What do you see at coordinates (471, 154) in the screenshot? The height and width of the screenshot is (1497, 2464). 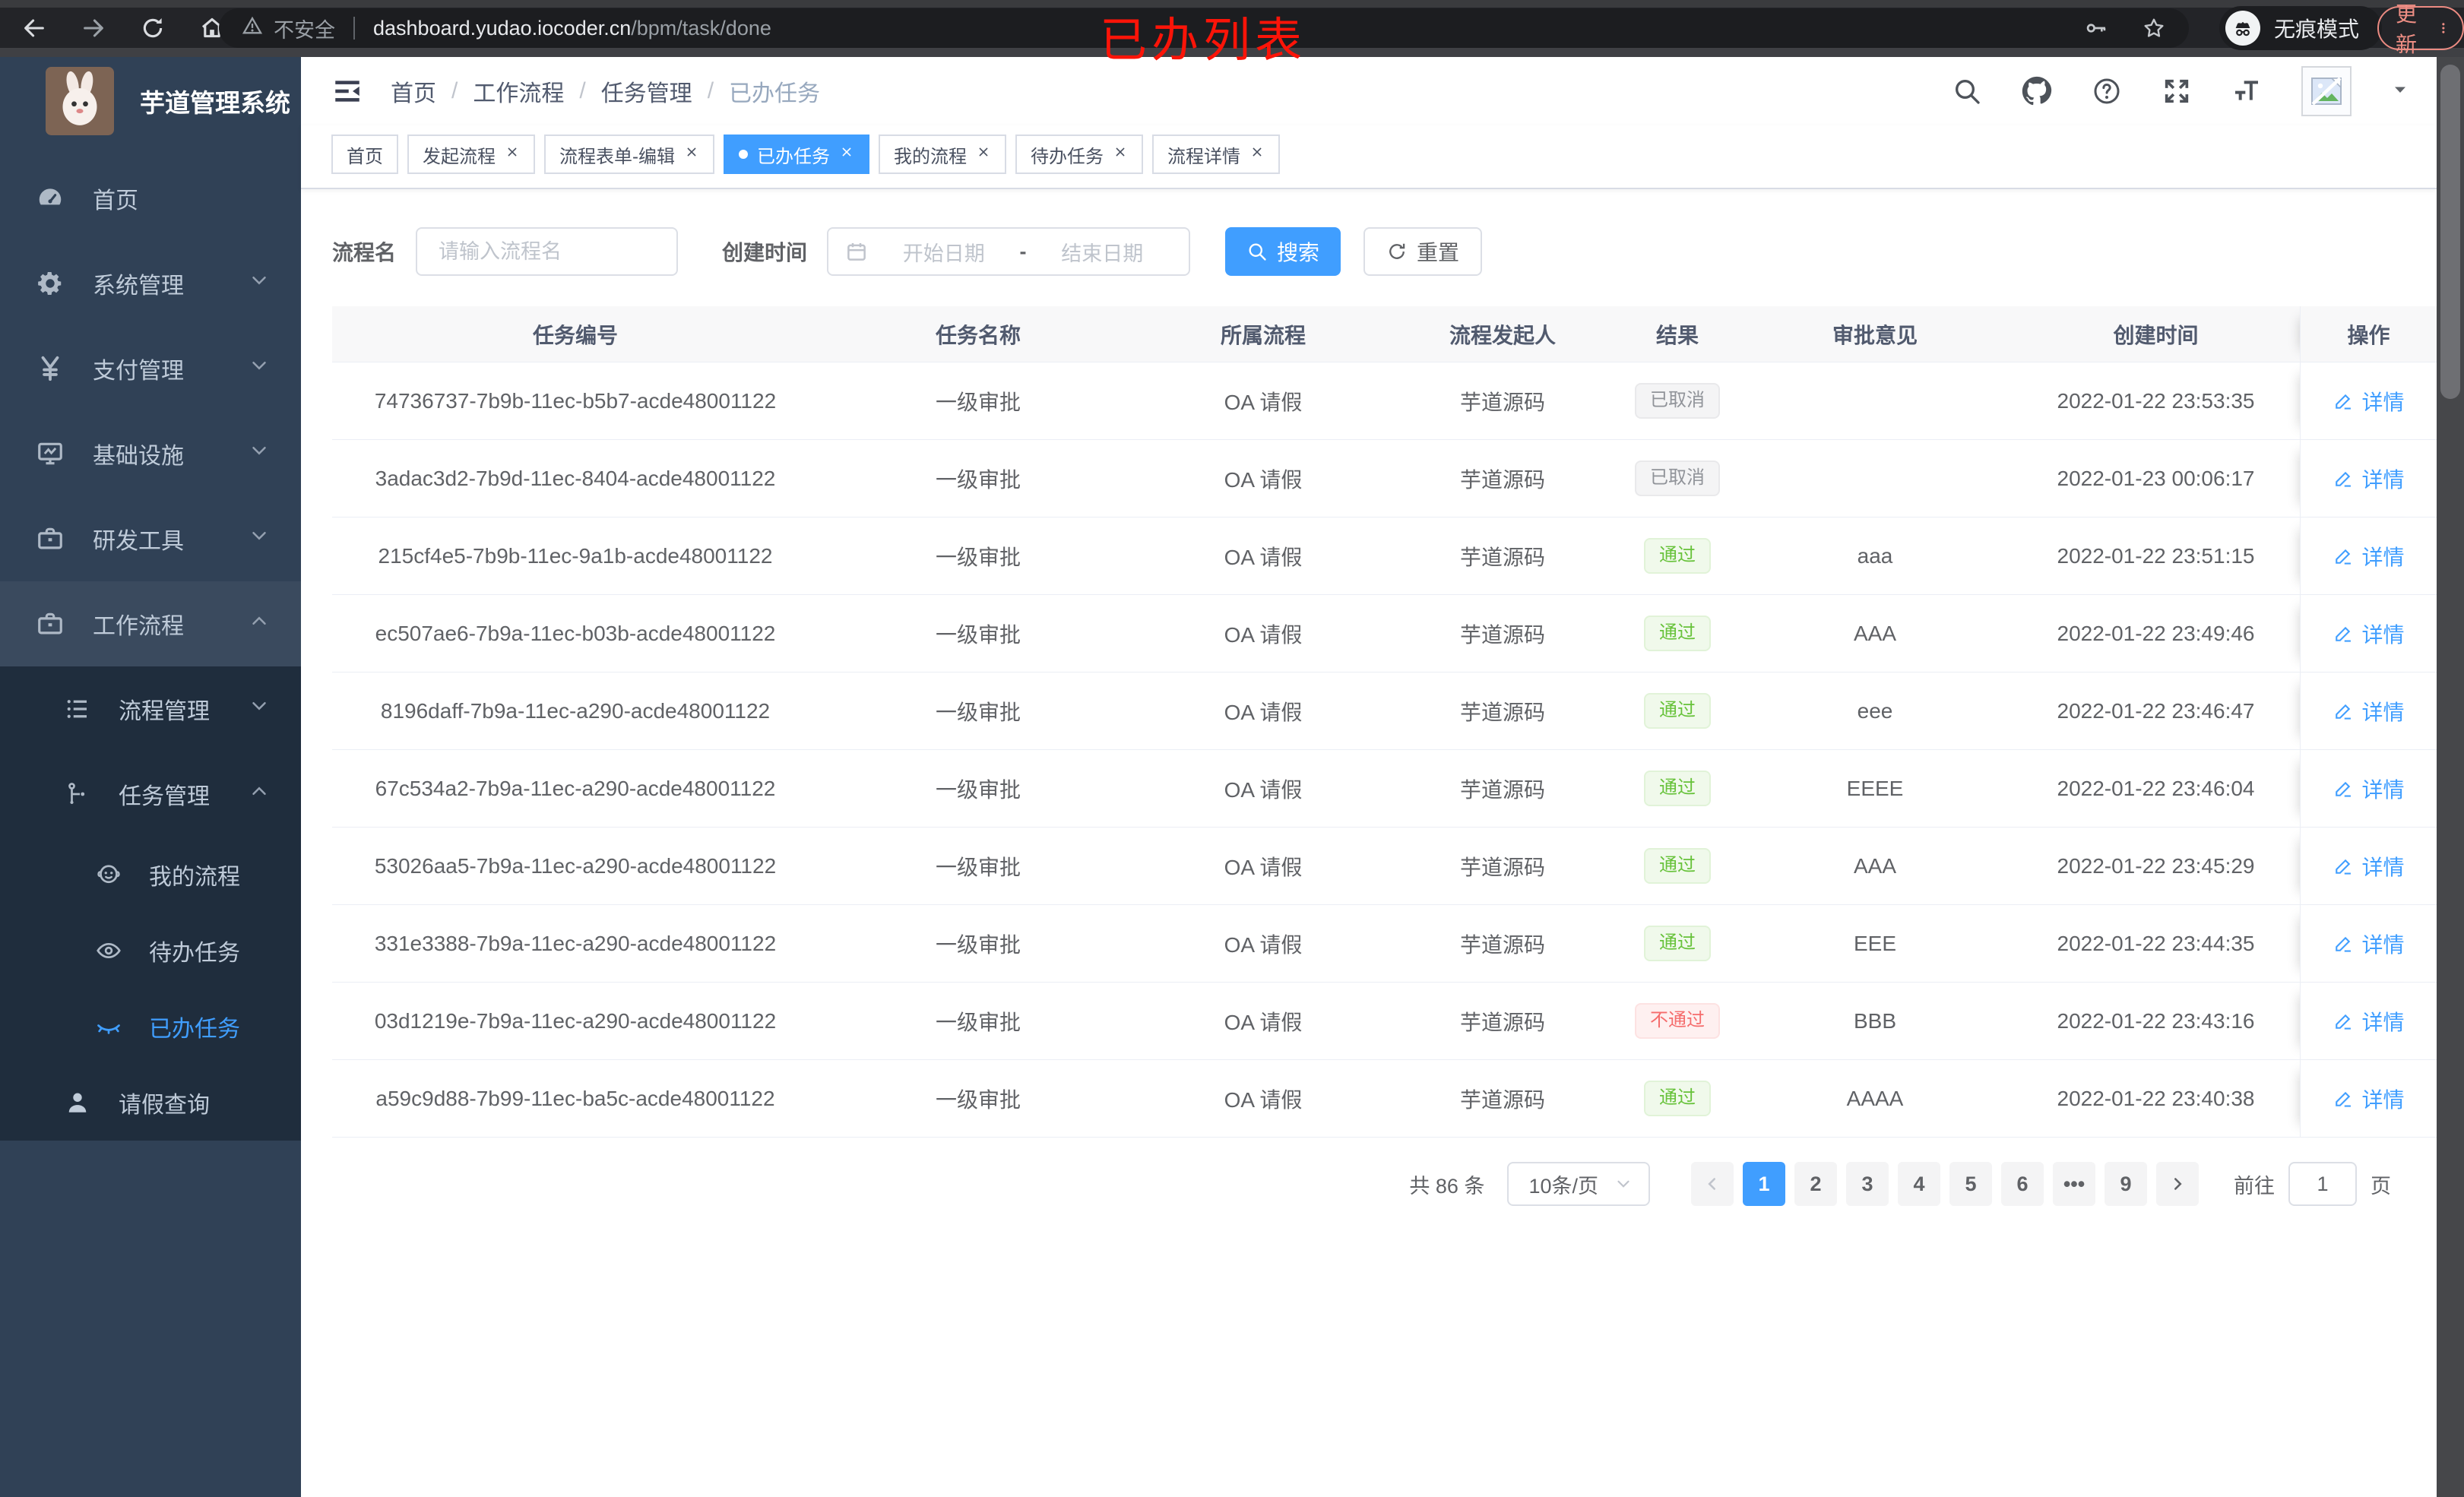 I see `tab-start-process: 发起流程` at bounding box center [471, 154].